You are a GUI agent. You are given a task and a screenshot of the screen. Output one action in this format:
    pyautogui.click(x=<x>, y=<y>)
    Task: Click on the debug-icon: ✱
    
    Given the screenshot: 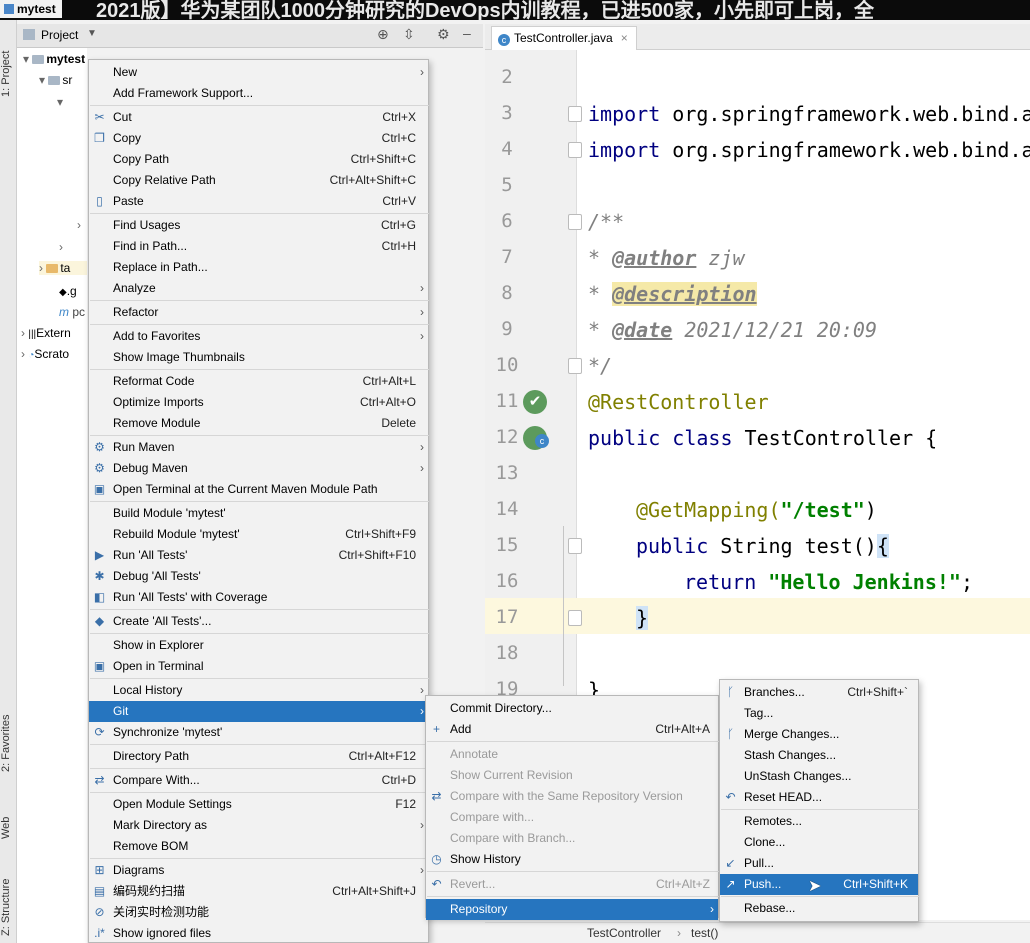 What is the action you would take?
    pyautogui.click(x=99, y=576)
    